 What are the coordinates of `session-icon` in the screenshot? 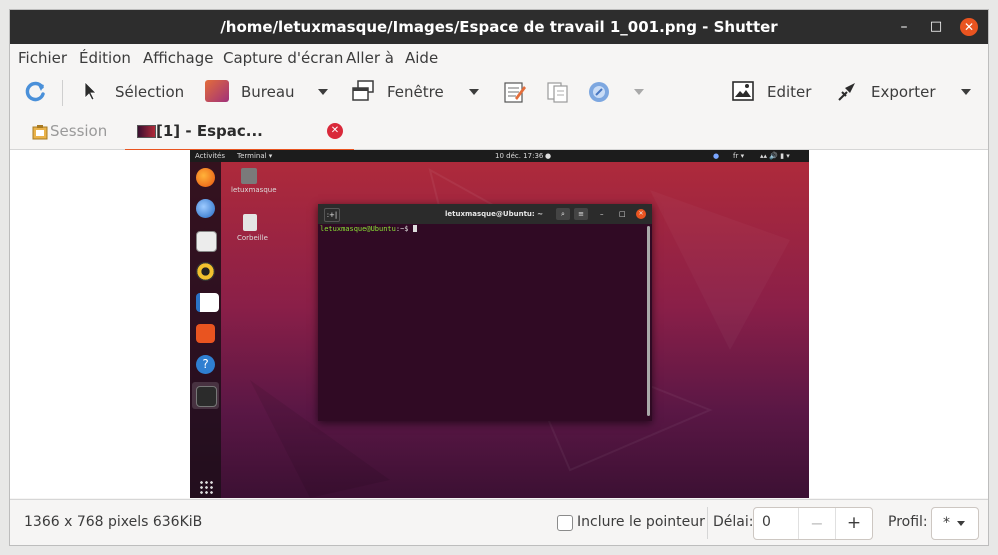 It's located at (40, 132).